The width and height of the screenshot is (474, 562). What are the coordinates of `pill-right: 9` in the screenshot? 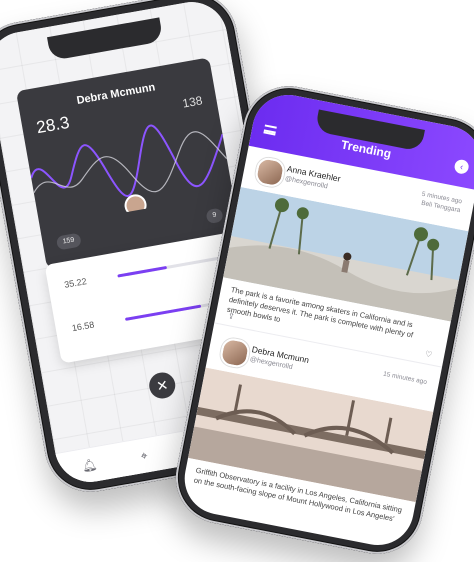 It's located at (214, 216).